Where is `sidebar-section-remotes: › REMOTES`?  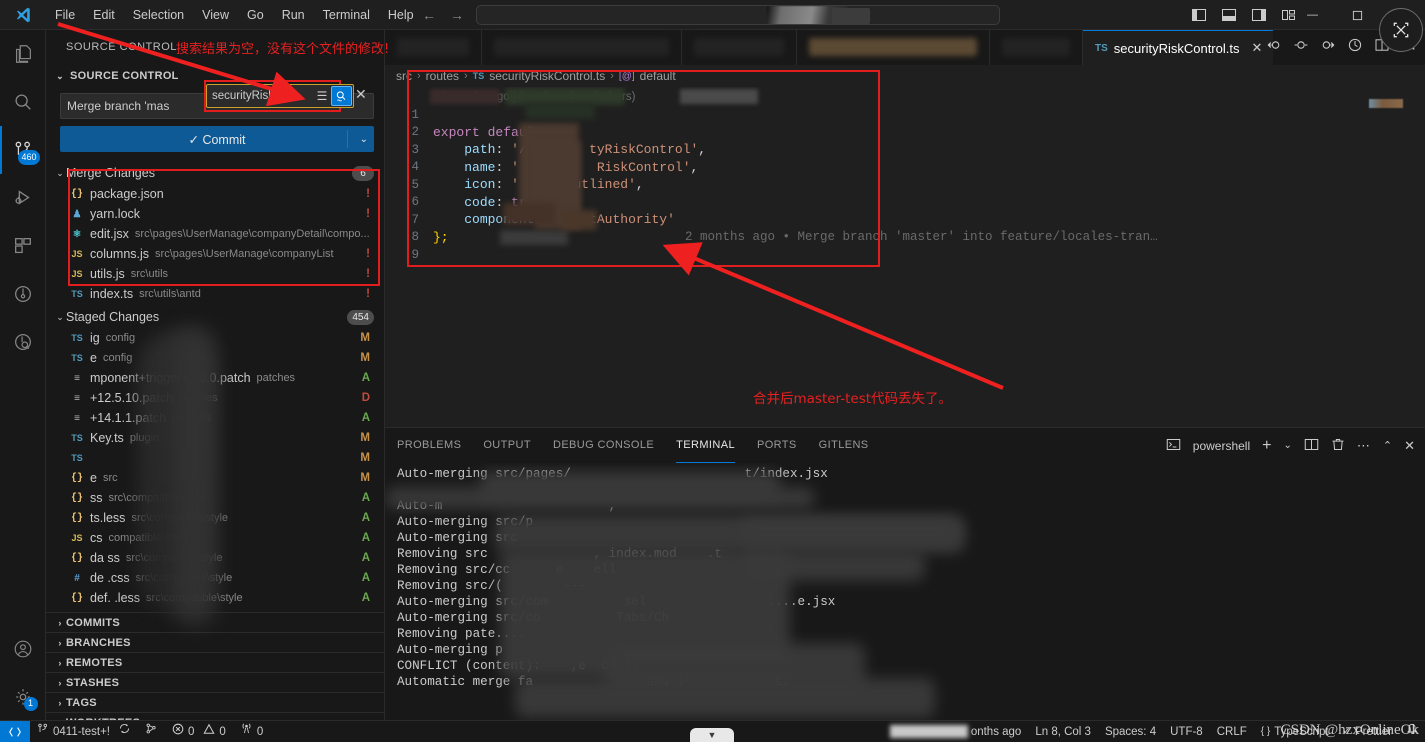
sidebar-section-remotes: › REMOTES is located at coordinates (215, 662).